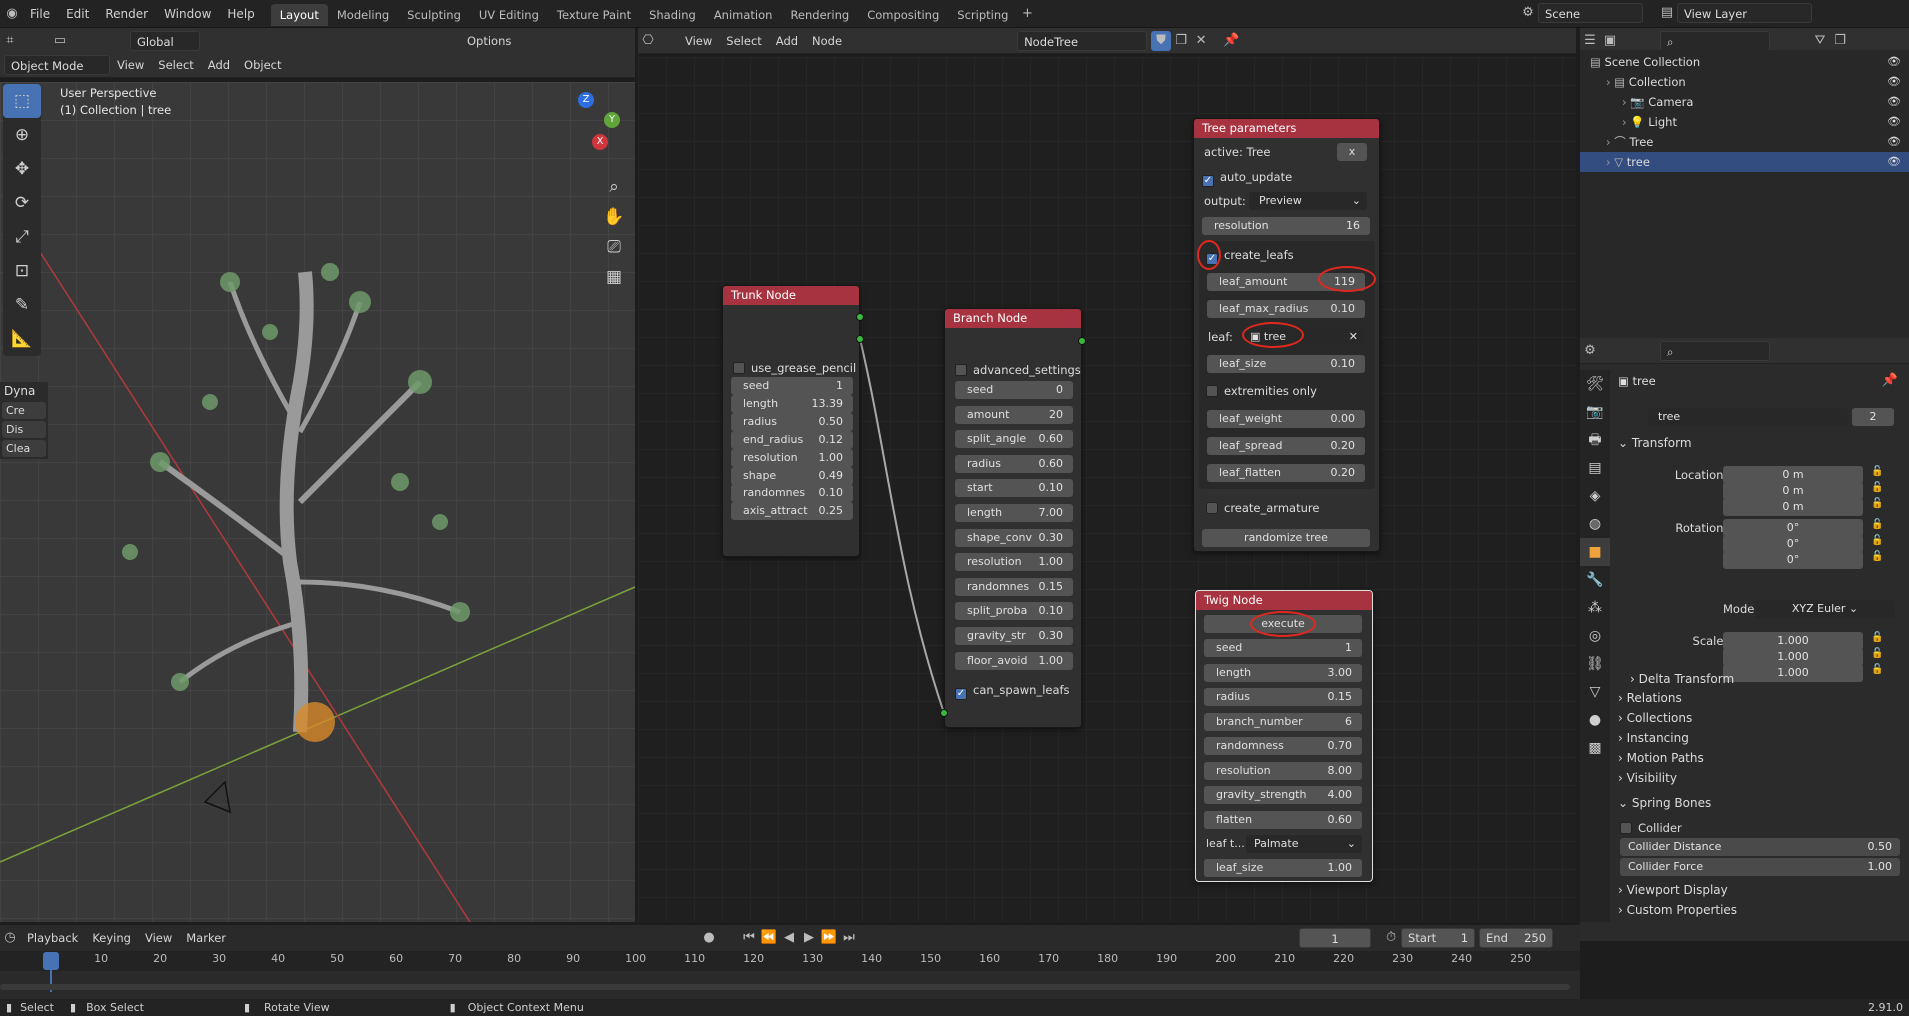 This screenshot has width=1909, height=1016. I want to click on tab-rendering: Rendering, so click(819, 15).